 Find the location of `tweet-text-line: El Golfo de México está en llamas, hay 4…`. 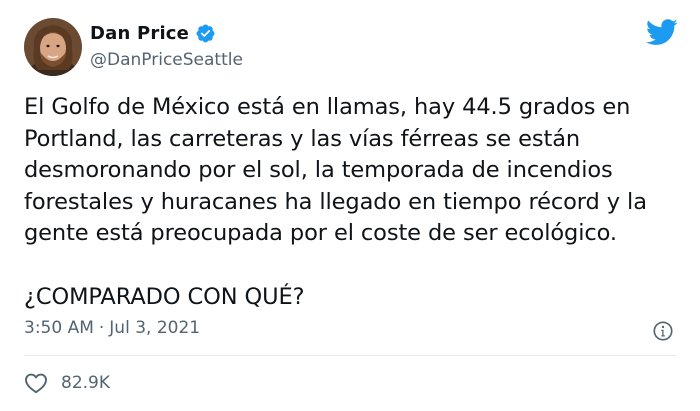

tweet-text-line: El Golfo de México está en llamas, hay 4… is located at coordinates (327, 107).